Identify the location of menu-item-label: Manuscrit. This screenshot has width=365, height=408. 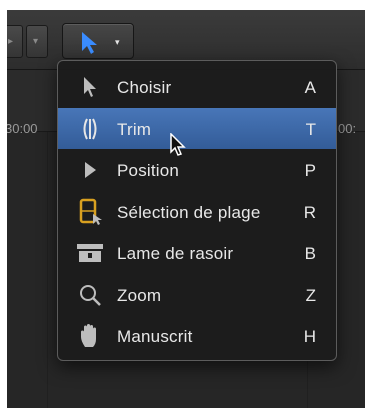
(155, 336).